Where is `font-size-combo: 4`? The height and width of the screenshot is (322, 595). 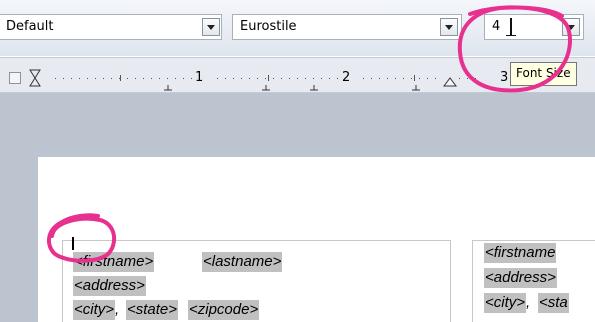 font-size-combo: 4 is located at coordinates (534, 27).